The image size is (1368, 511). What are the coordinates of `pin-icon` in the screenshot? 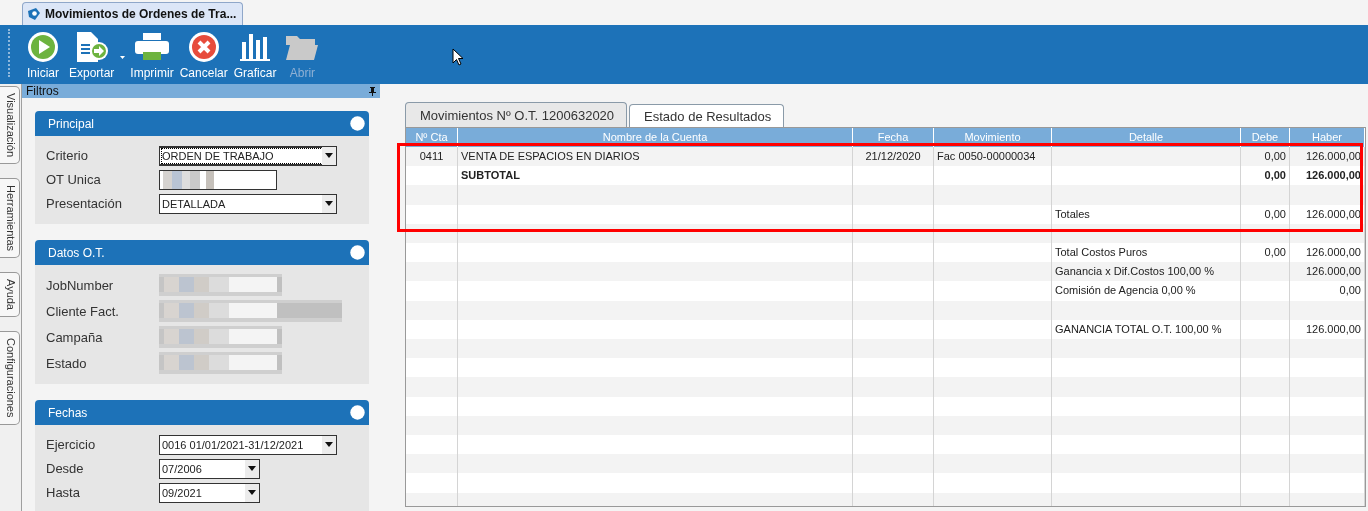 It's located at (372, 91).